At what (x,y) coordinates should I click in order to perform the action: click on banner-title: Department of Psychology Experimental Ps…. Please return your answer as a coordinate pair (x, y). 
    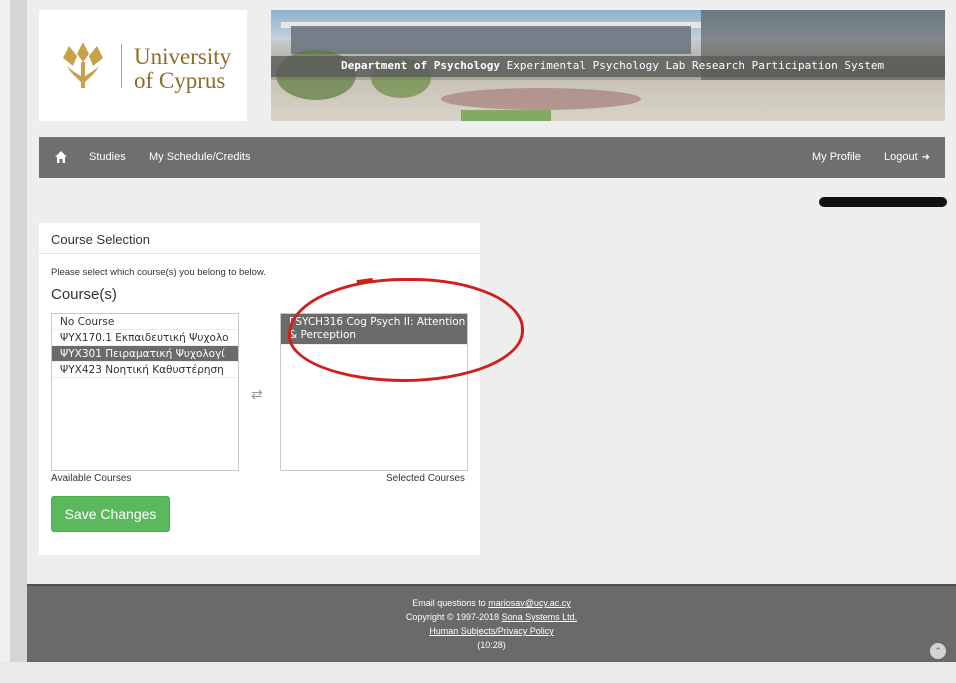
    Looking at the image, I should click on (612, 65).